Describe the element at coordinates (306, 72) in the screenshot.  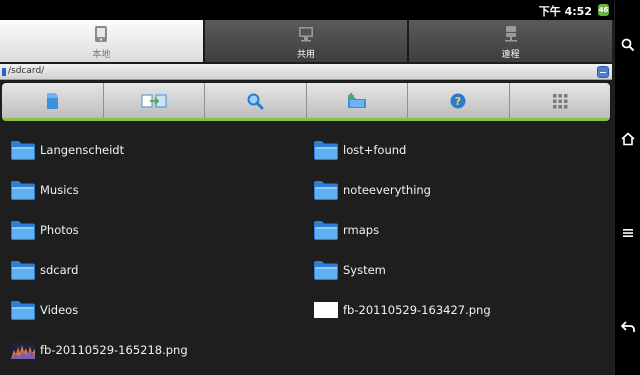
I see `path-bar: /sdcard/` at that location.